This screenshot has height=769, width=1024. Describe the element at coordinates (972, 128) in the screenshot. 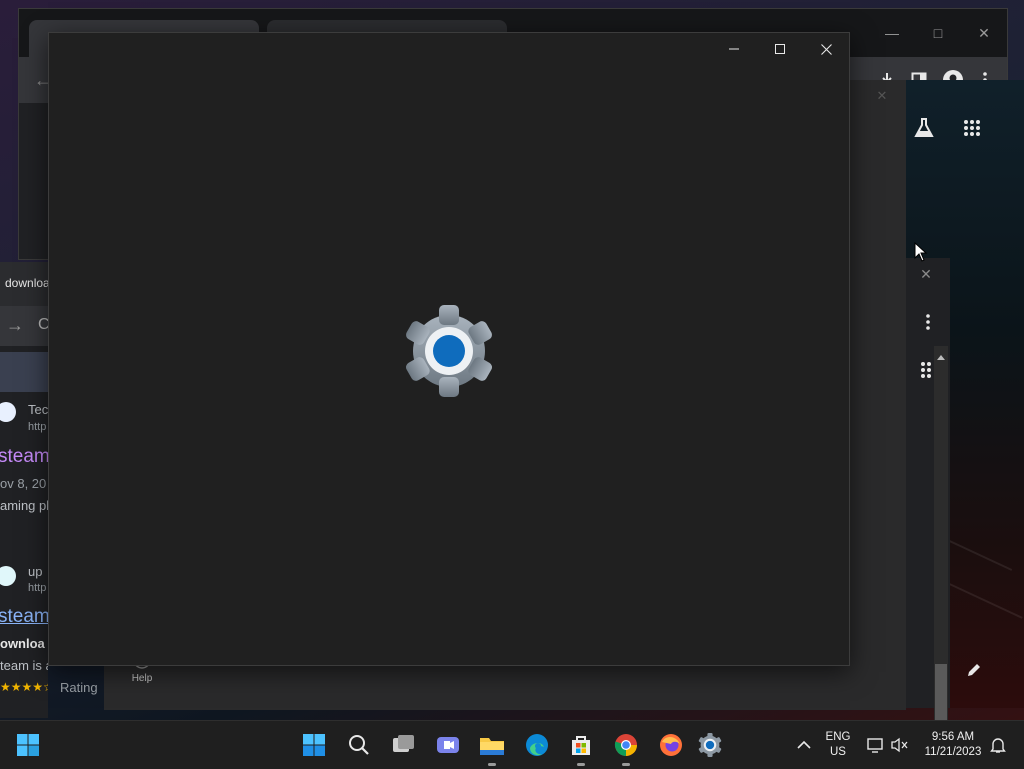

I see `apps-grid-icon` at that location.